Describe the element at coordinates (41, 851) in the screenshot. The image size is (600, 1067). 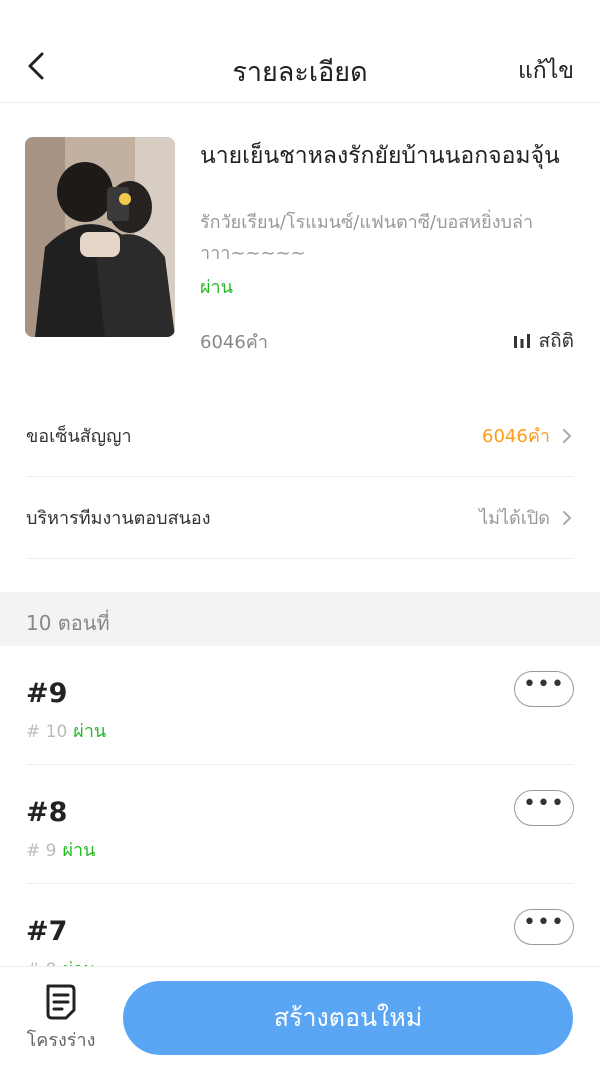
I see `episode-number: # 9` at that location.